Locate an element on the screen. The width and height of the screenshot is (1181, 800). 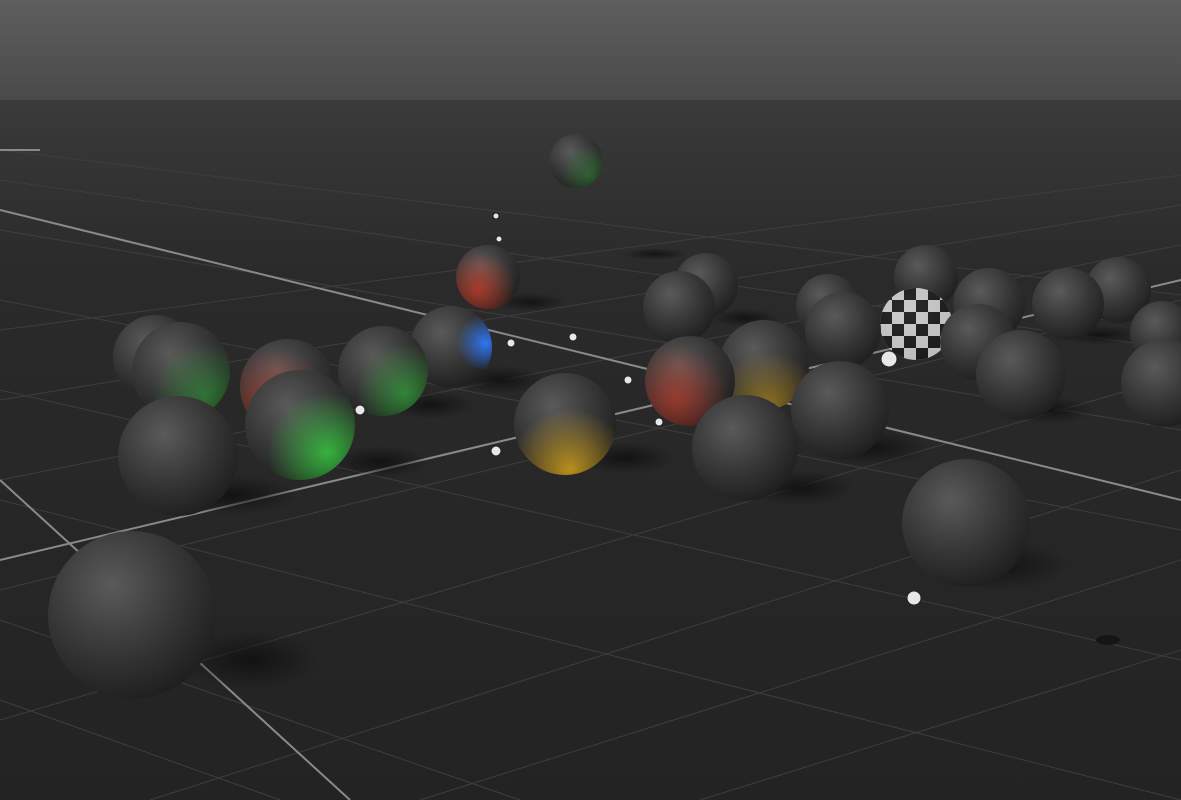
glowing-sphere-red is located at coordinates (488, 277).